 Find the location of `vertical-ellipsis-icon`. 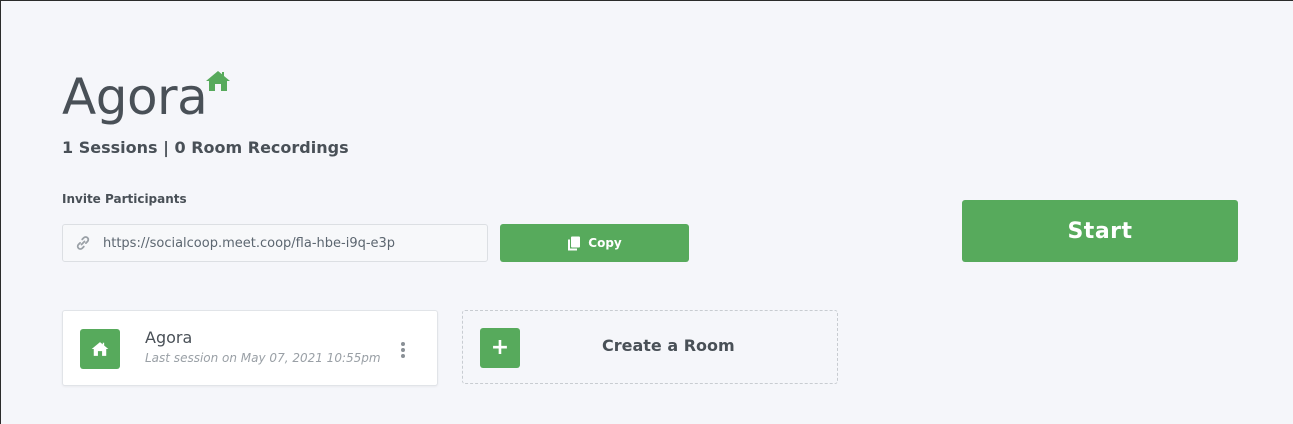

vertical-ellipsis-icon is located at coordinates (403, 350).